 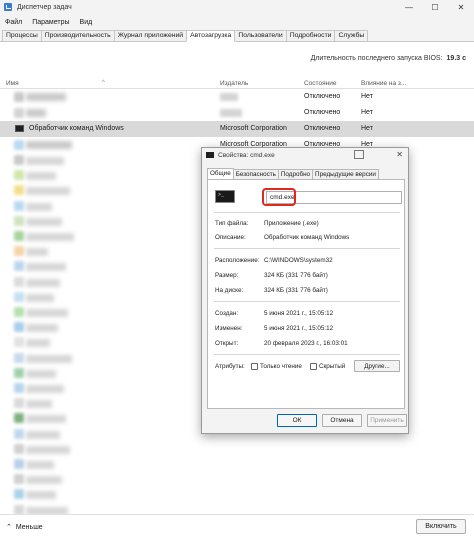 I want to click on tab-previous-versions: Предыдущие версии, so click(x=345, y=174).